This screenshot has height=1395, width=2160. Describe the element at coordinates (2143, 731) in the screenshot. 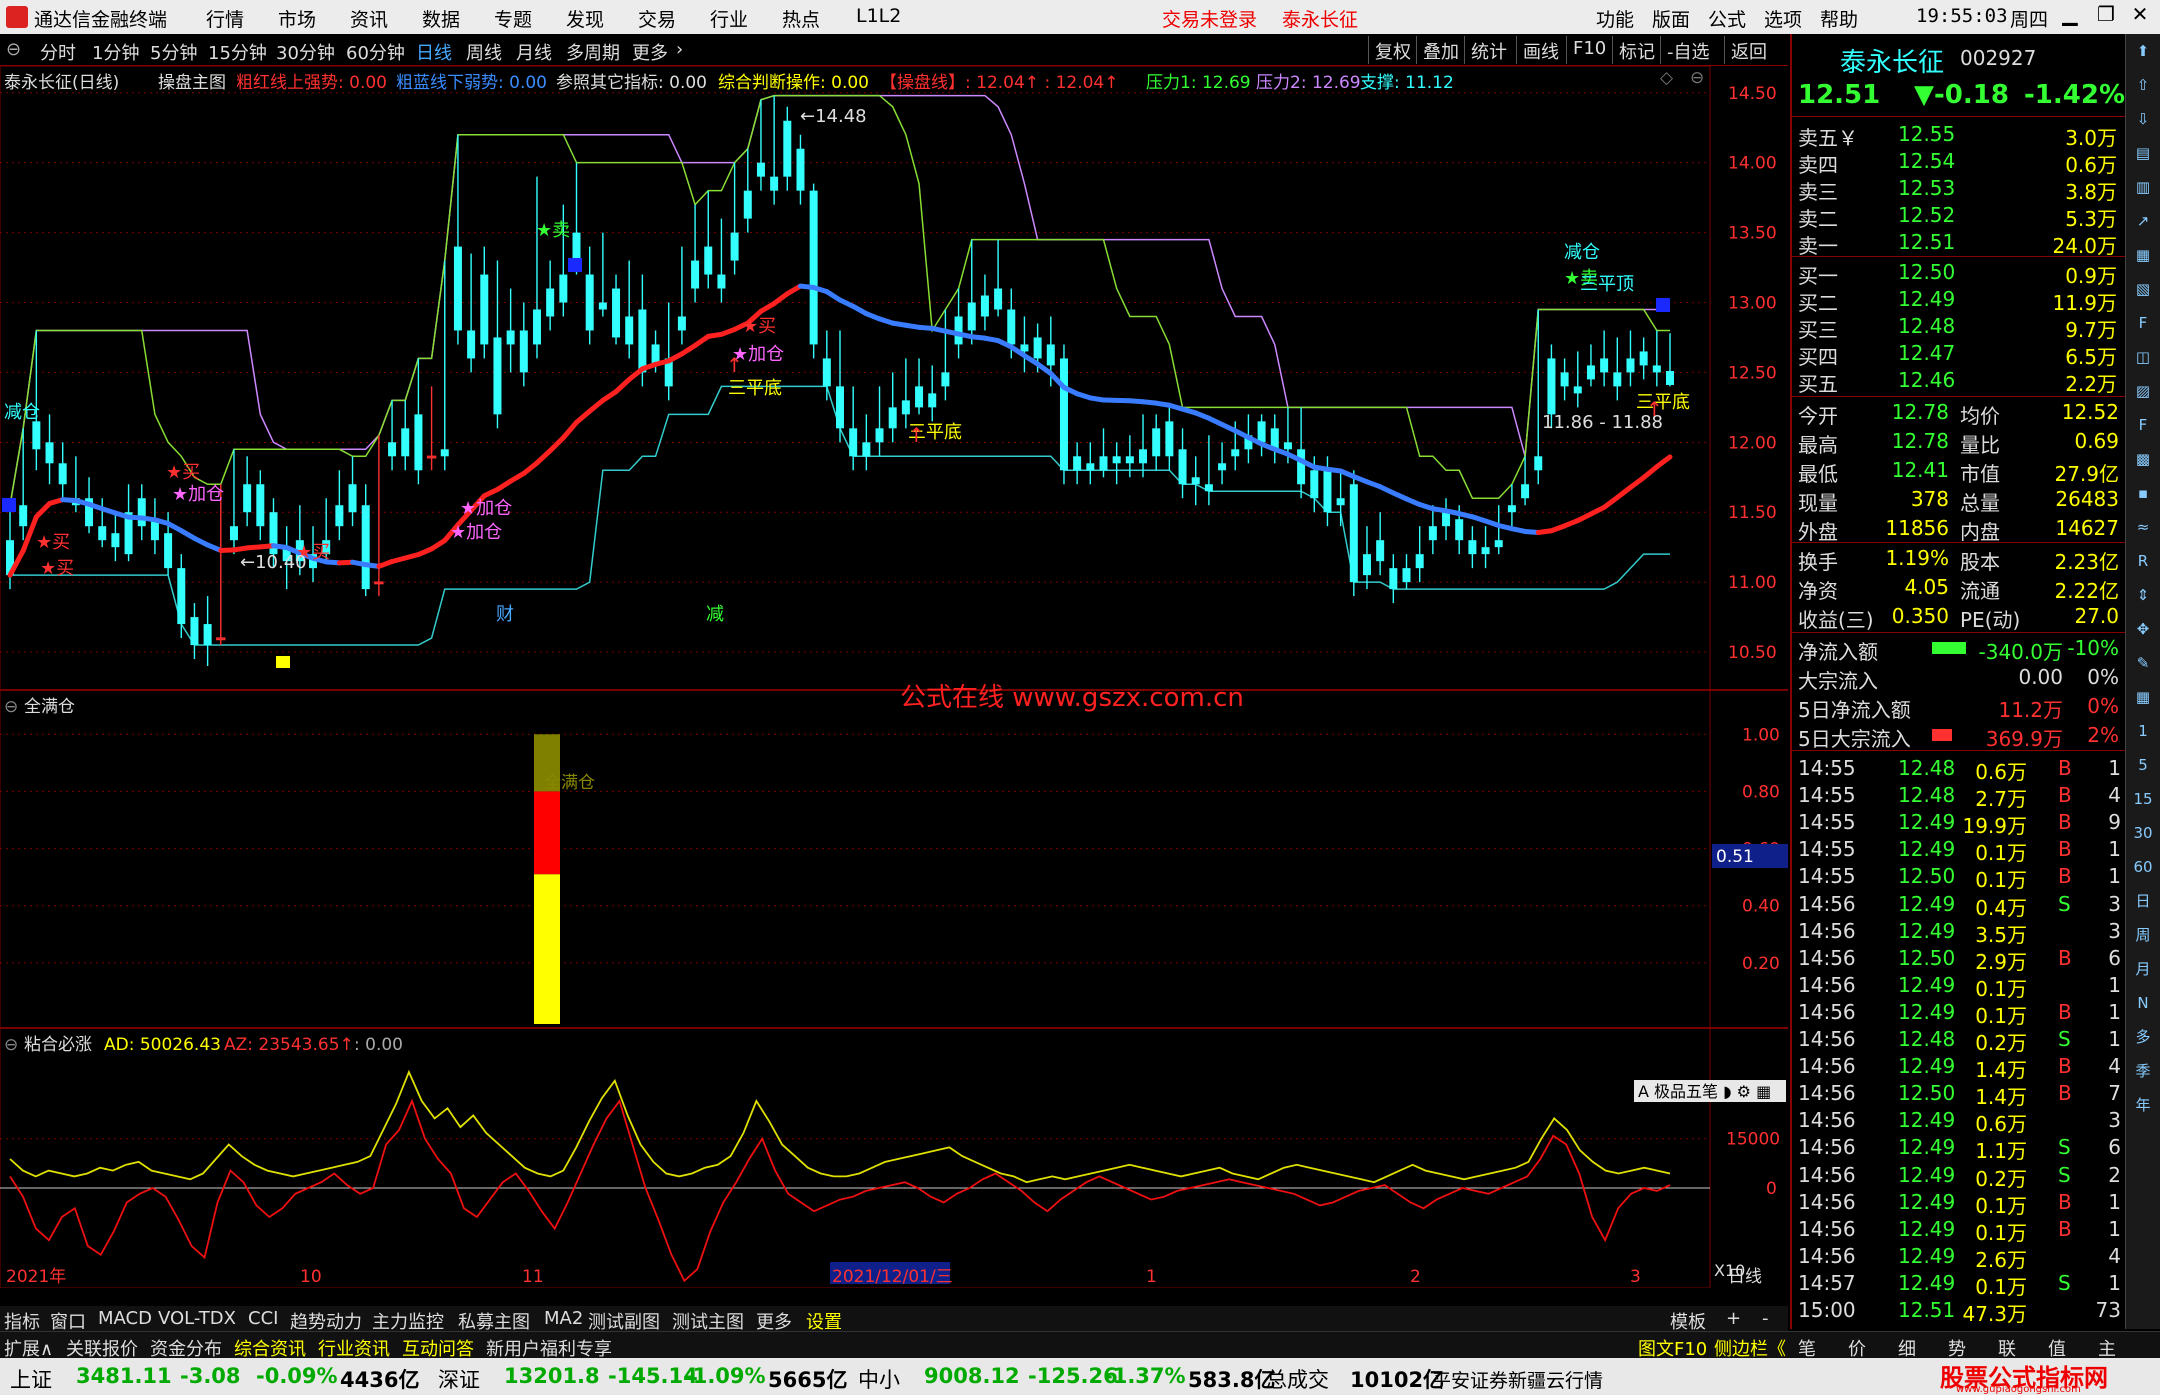

I see `sidebar-period-0: 1` at that location.